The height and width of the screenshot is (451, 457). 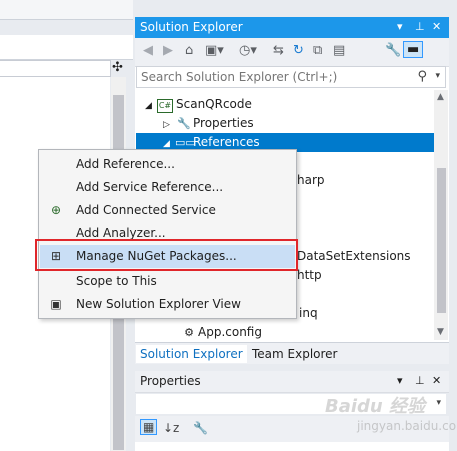 What do you see at coordinates (214, 50) in the screenshot?
I see `switch-views-icon: ▣▾` at bounding box center [214, 50].